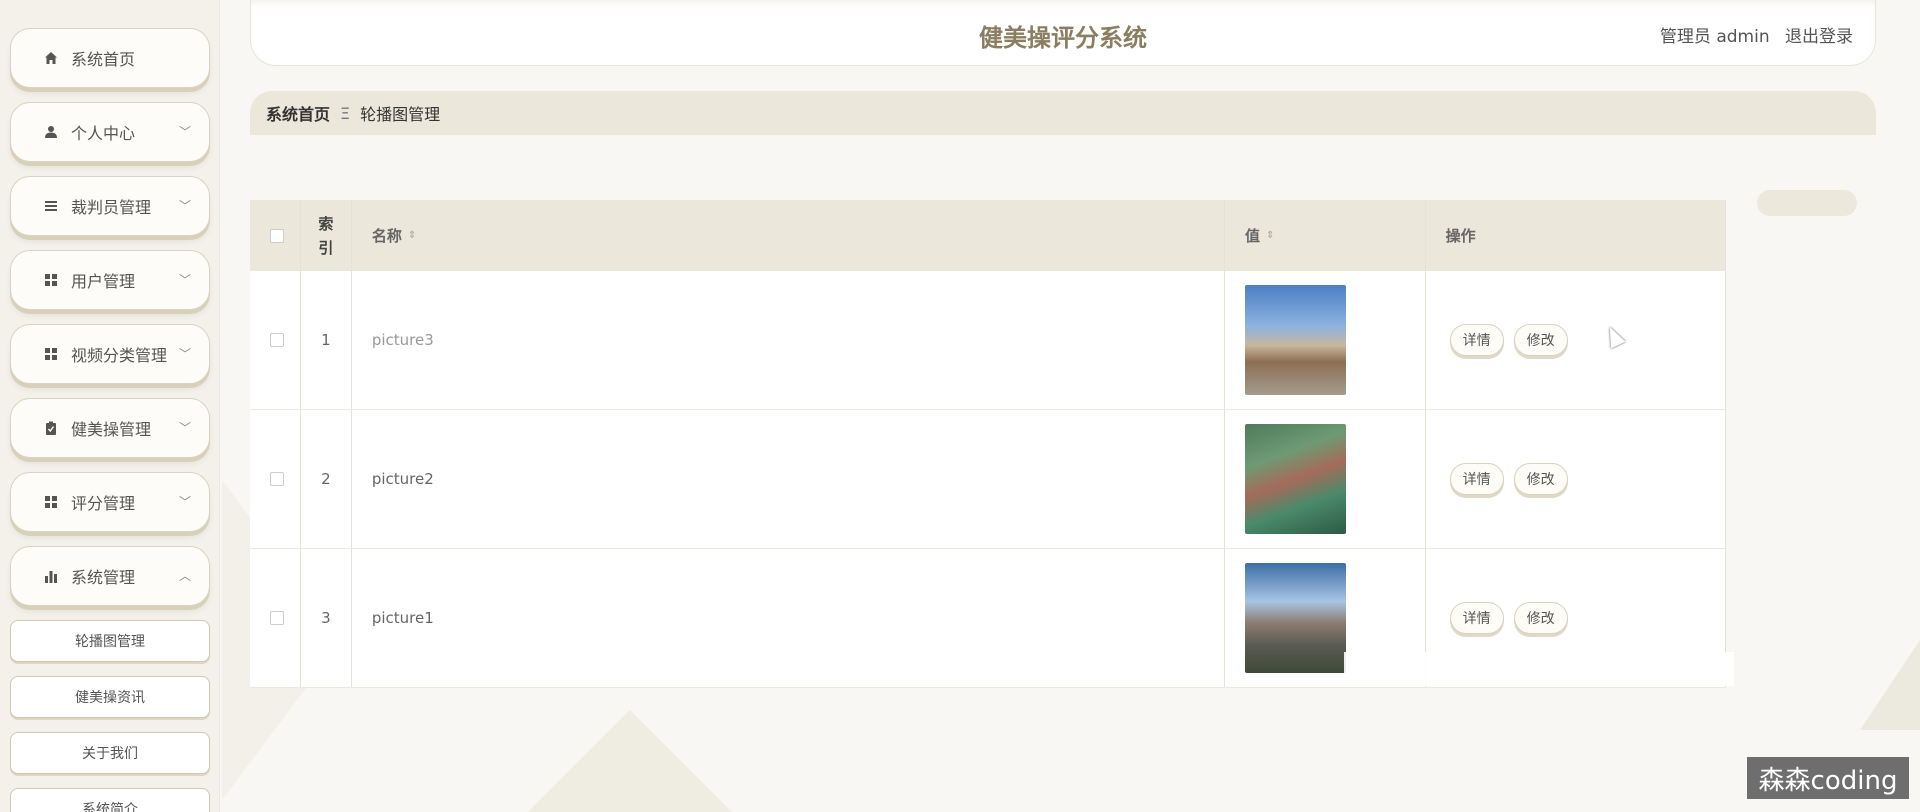  I want to click on row-index: 3, so click(326, 618).